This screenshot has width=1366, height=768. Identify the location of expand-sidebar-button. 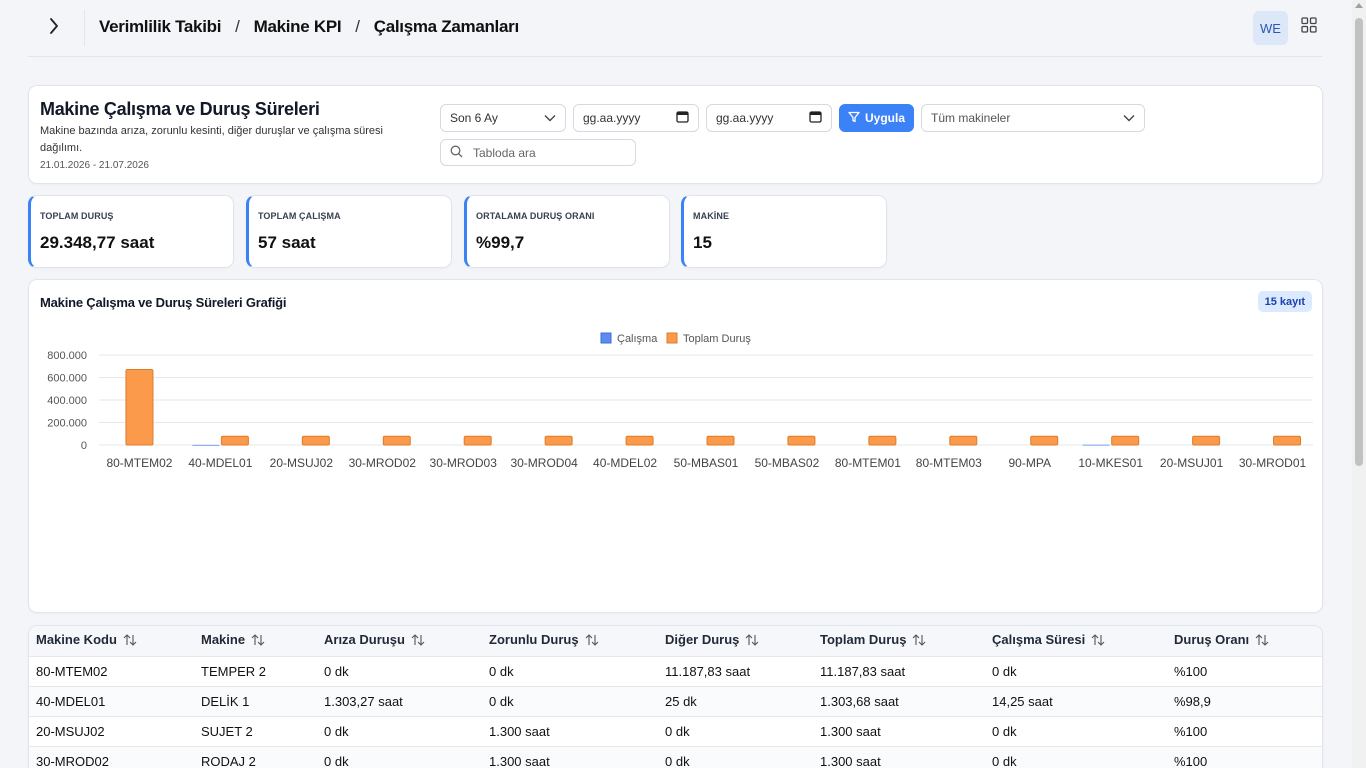
(54, 28).